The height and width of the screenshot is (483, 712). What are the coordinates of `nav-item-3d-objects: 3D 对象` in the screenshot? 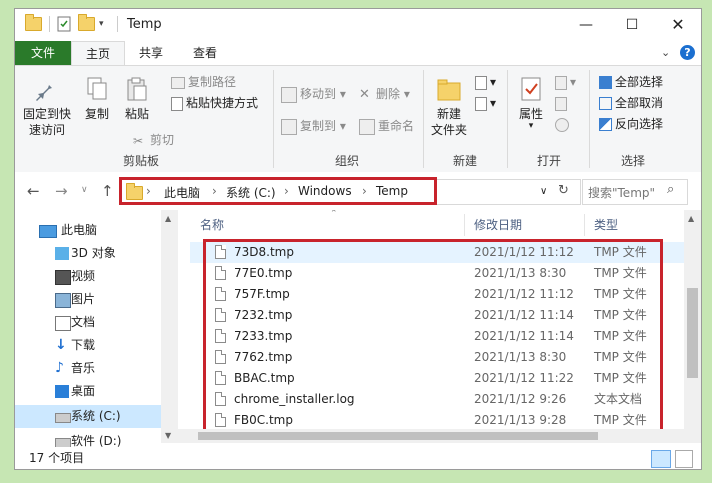 It's located at (88, 253).